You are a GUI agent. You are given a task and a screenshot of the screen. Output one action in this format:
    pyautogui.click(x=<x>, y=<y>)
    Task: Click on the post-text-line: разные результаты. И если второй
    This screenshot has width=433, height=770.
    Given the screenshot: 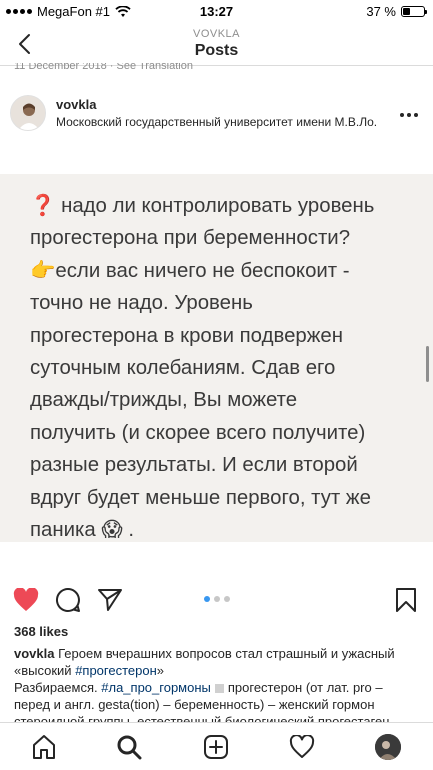 What is the action you would take?
    pyautogui.click(x=194, y=465)
    